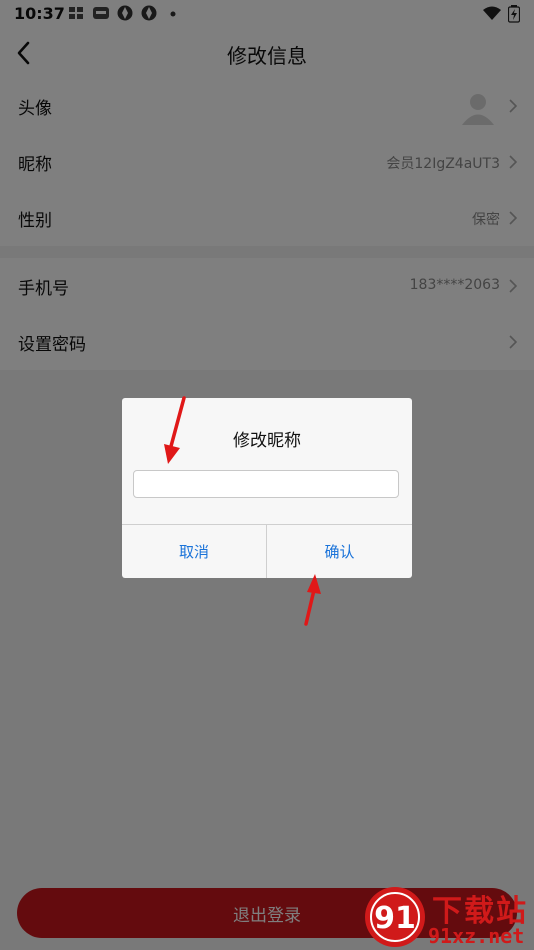 The width and height of the screenshot is (534, 950). Describe the element at coordinates (194, 551) in the screenshot. I see `cancel-button: 取消` at that location.